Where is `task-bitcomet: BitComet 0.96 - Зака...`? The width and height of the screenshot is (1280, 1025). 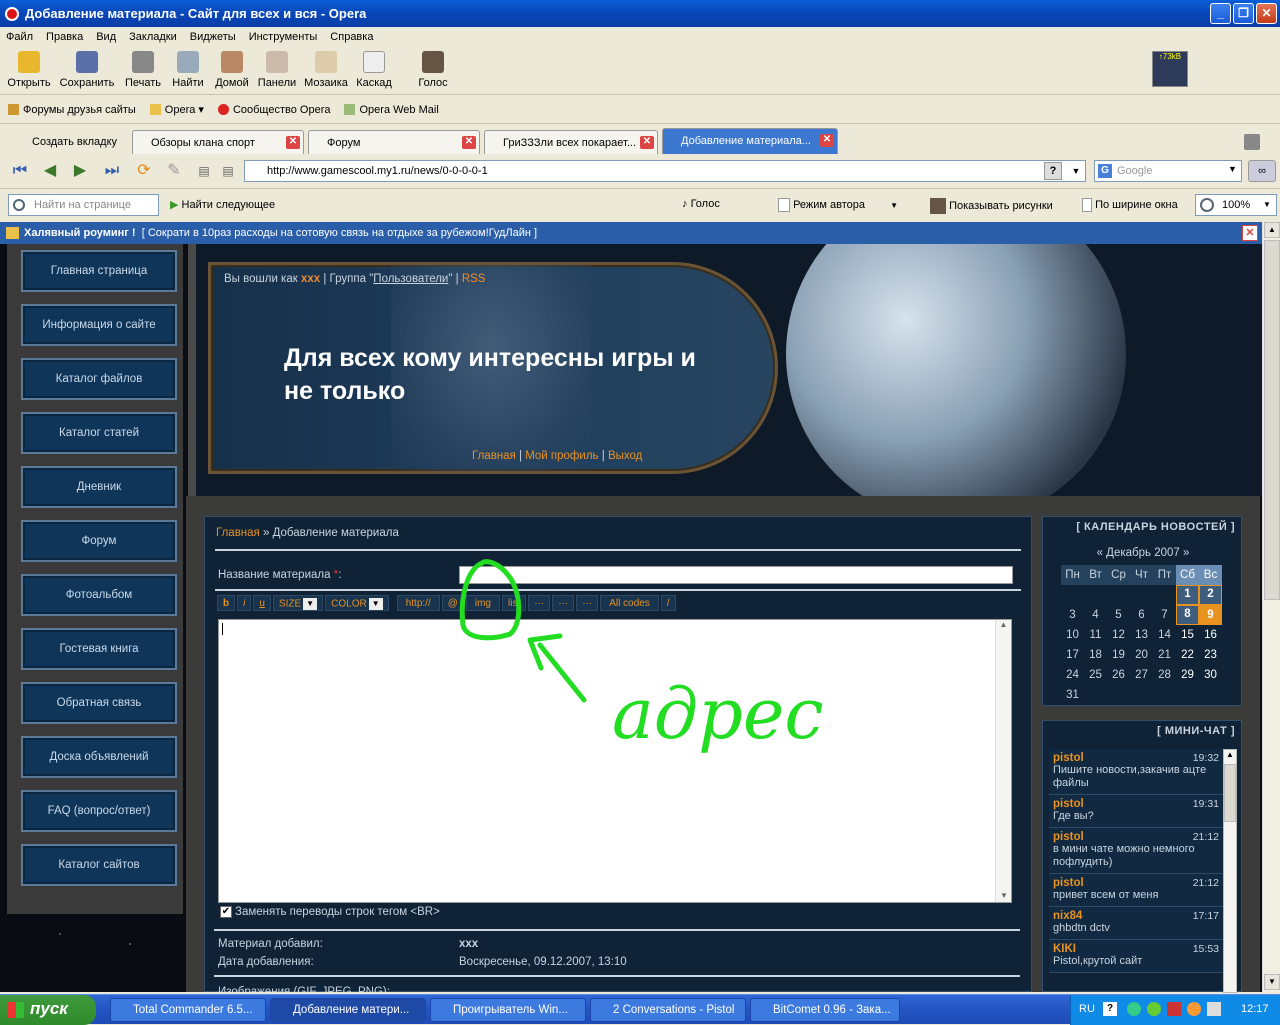 task-bitcomet: BitComet 0.96 - Зака... is located at coordinates (825, 1010).